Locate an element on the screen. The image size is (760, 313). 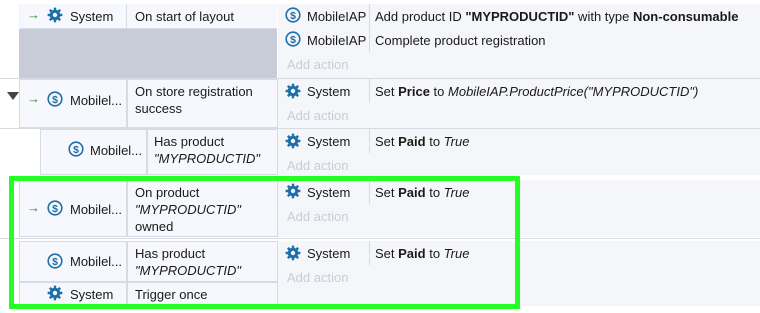
condition-text-line2: success is located at coordinates (158, 108).